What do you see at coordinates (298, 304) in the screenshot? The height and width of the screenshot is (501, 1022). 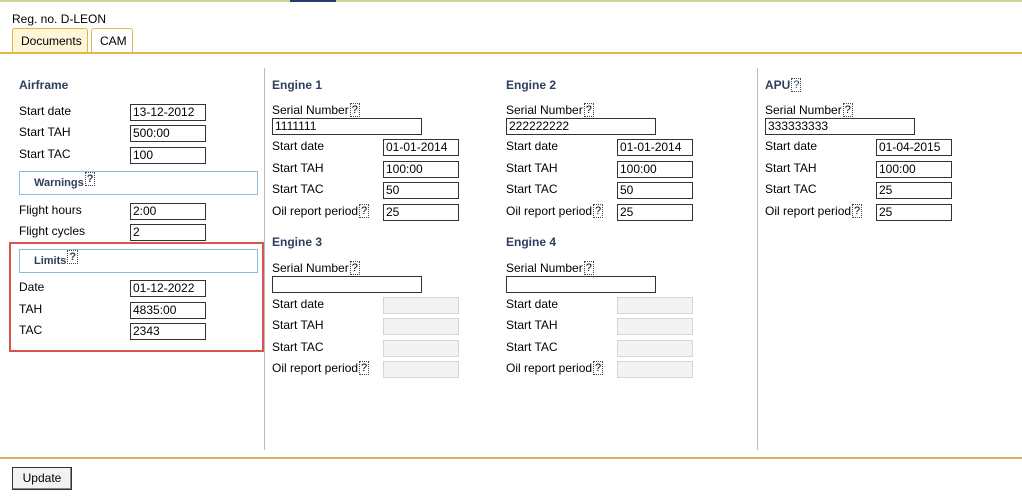 I see `engine3-start-date-label: Start date` at bounding box center [298, 304].